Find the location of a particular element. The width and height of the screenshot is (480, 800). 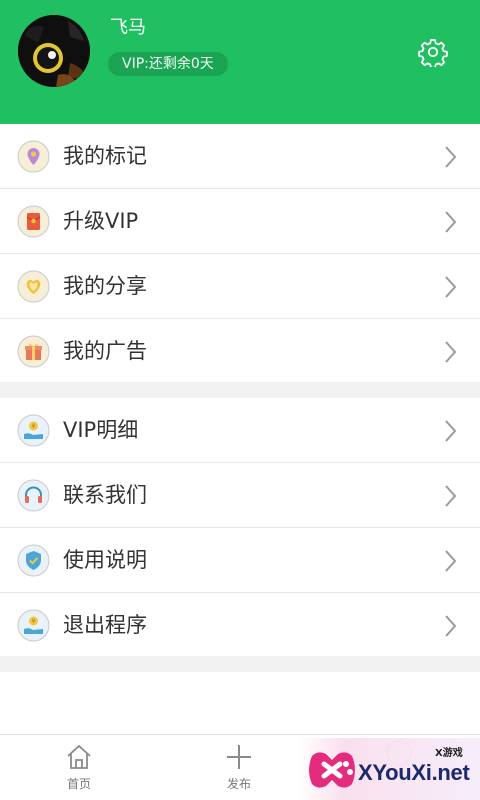

shield-check-icon is located at coordinates (33, 560).